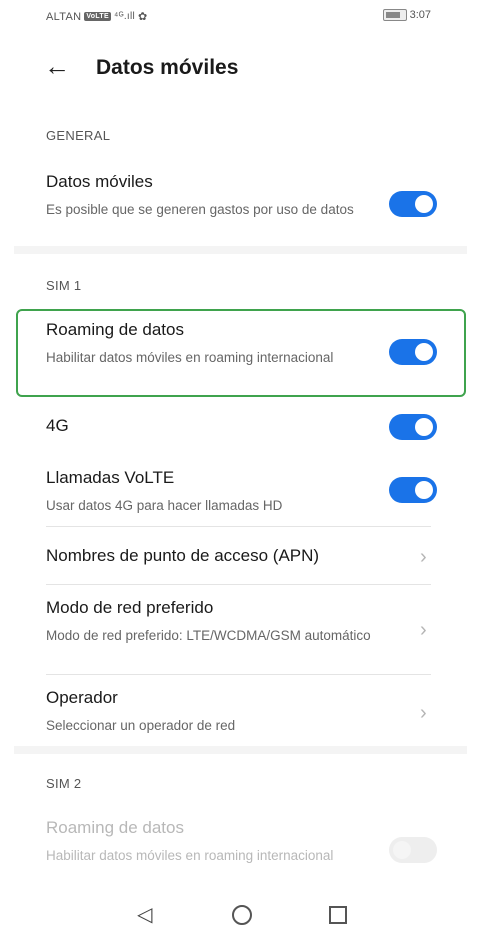 This screenshot has width=477, height=941. I want to click on apn-row: Nombres de punto de acceso (APN) ›, so click(238, 556).